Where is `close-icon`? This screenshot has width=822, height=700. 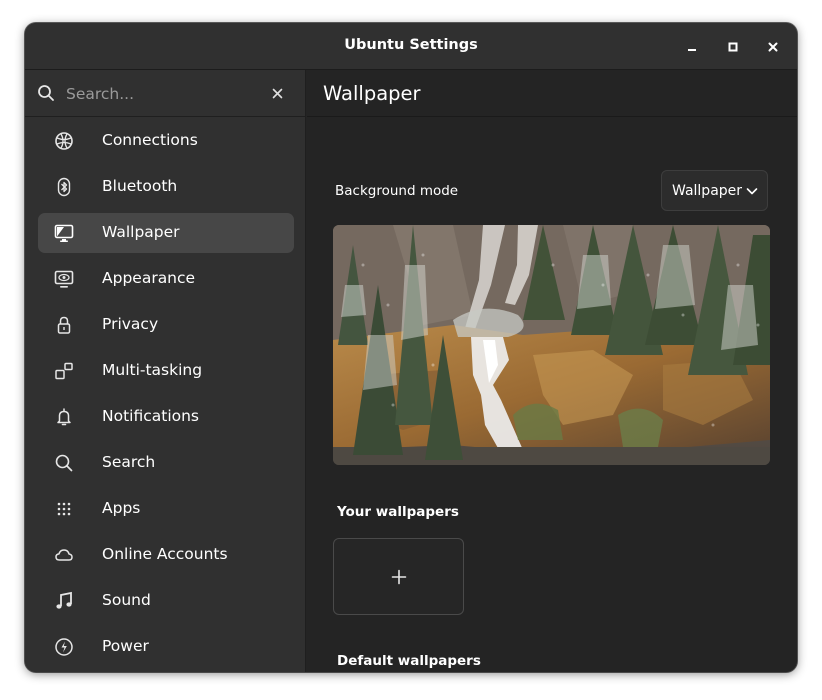
close-icon is located at coordinates (773, 47).